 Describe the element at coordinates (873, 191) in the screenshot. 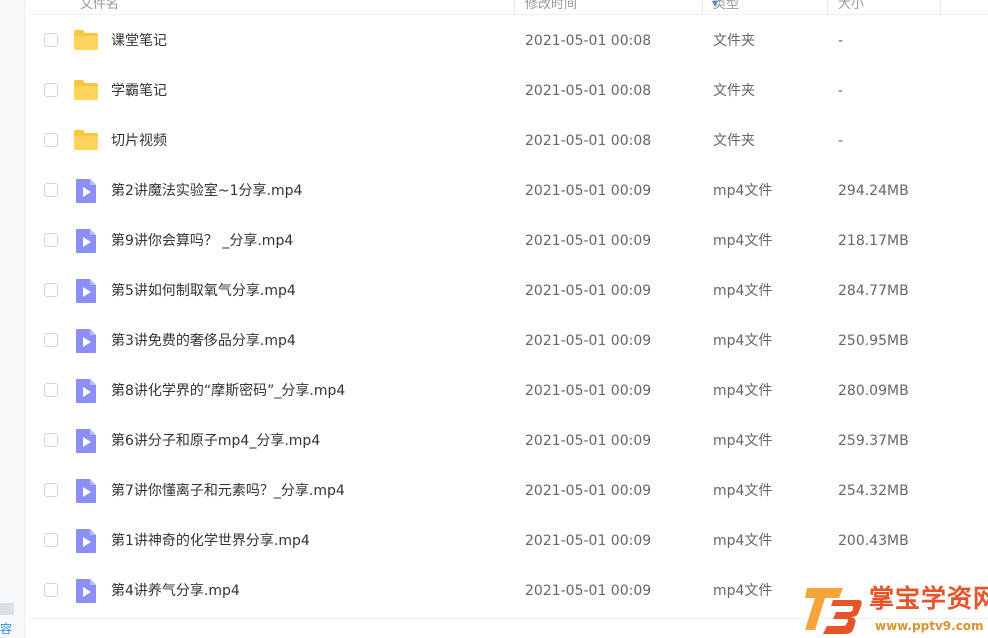

I see `file-size: 294.24MB` at that location.